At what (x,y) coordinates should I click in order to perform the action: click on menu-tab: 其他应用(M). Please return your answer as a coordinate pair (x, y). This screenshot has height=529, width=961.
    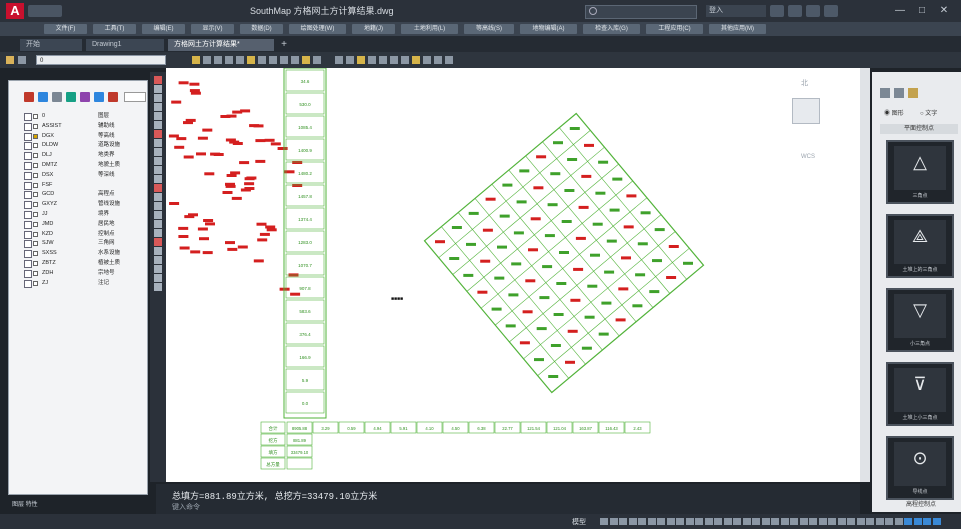
    Looking at the image, I should click on (737, 29).